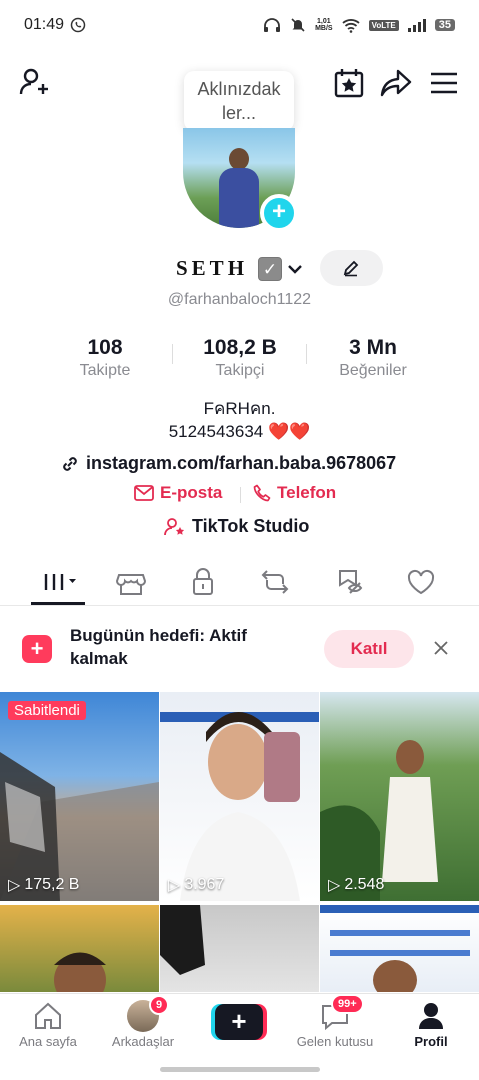  Describe the element at coordinates (131, 582) in the screenshot. I see `tab-shop-icon` at that location.